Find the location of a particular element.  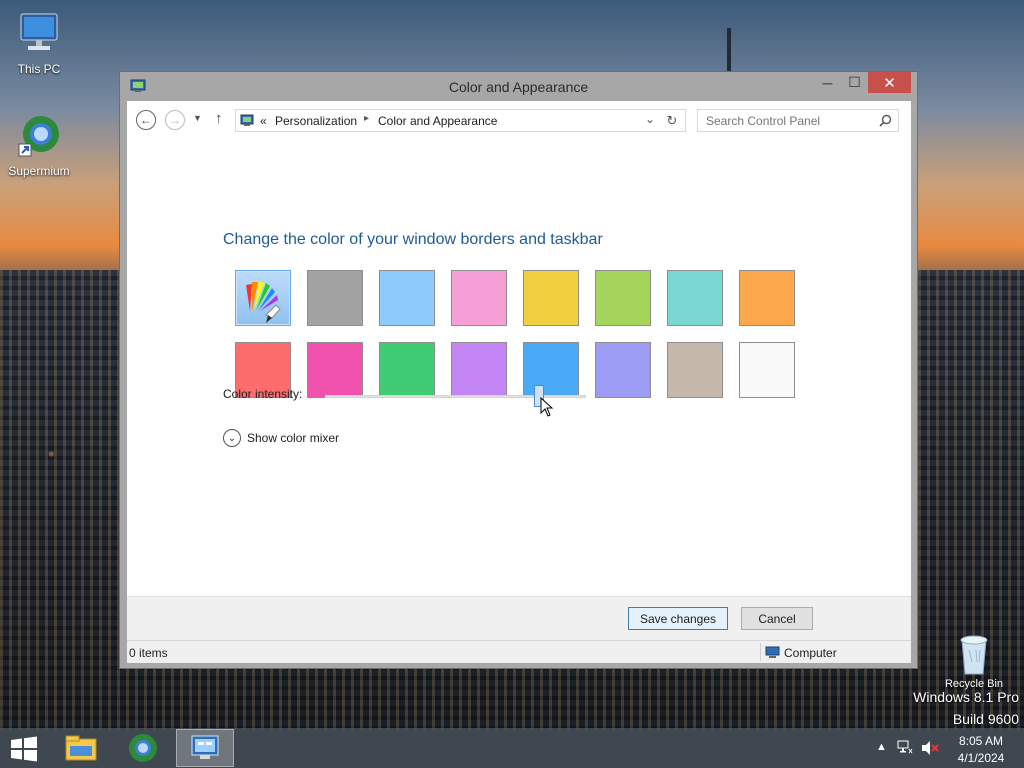

arrow-up-icon: ↑ is located at coordinates (219, 118).